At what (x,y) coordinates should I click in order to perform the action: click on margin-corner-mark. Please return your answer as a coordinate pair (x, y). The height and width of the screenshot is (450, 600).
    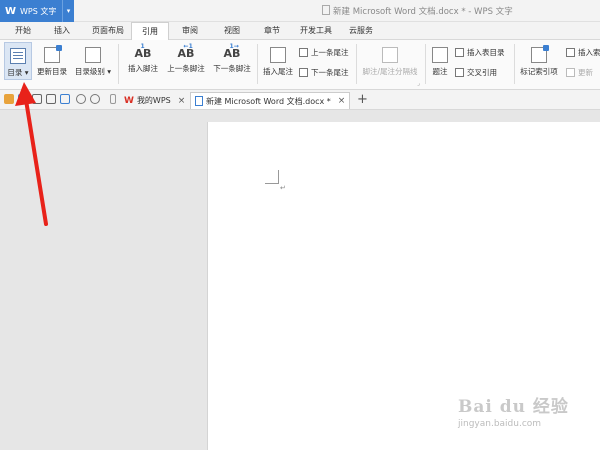
    Looking at the image, I should click on (272, 177).